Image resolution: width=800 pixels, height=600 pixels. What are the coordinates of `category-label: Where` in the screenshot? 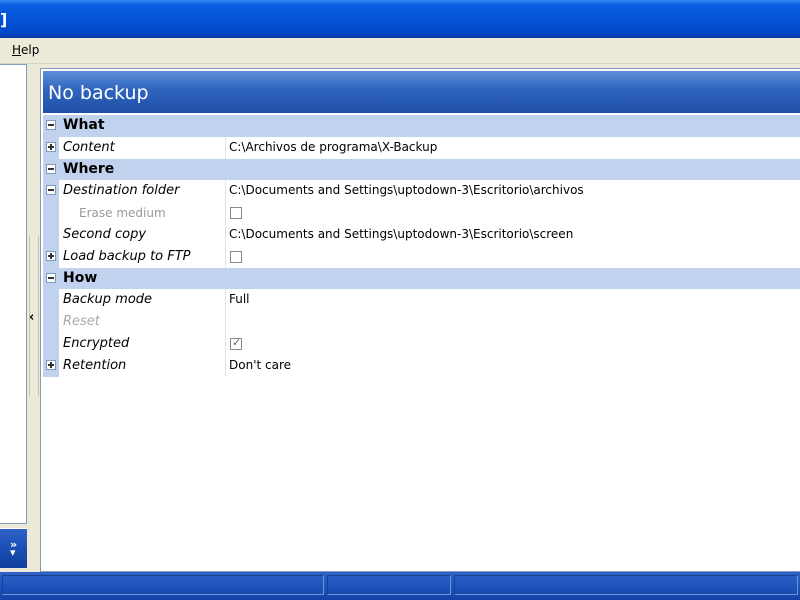 It's located at (89, 168).